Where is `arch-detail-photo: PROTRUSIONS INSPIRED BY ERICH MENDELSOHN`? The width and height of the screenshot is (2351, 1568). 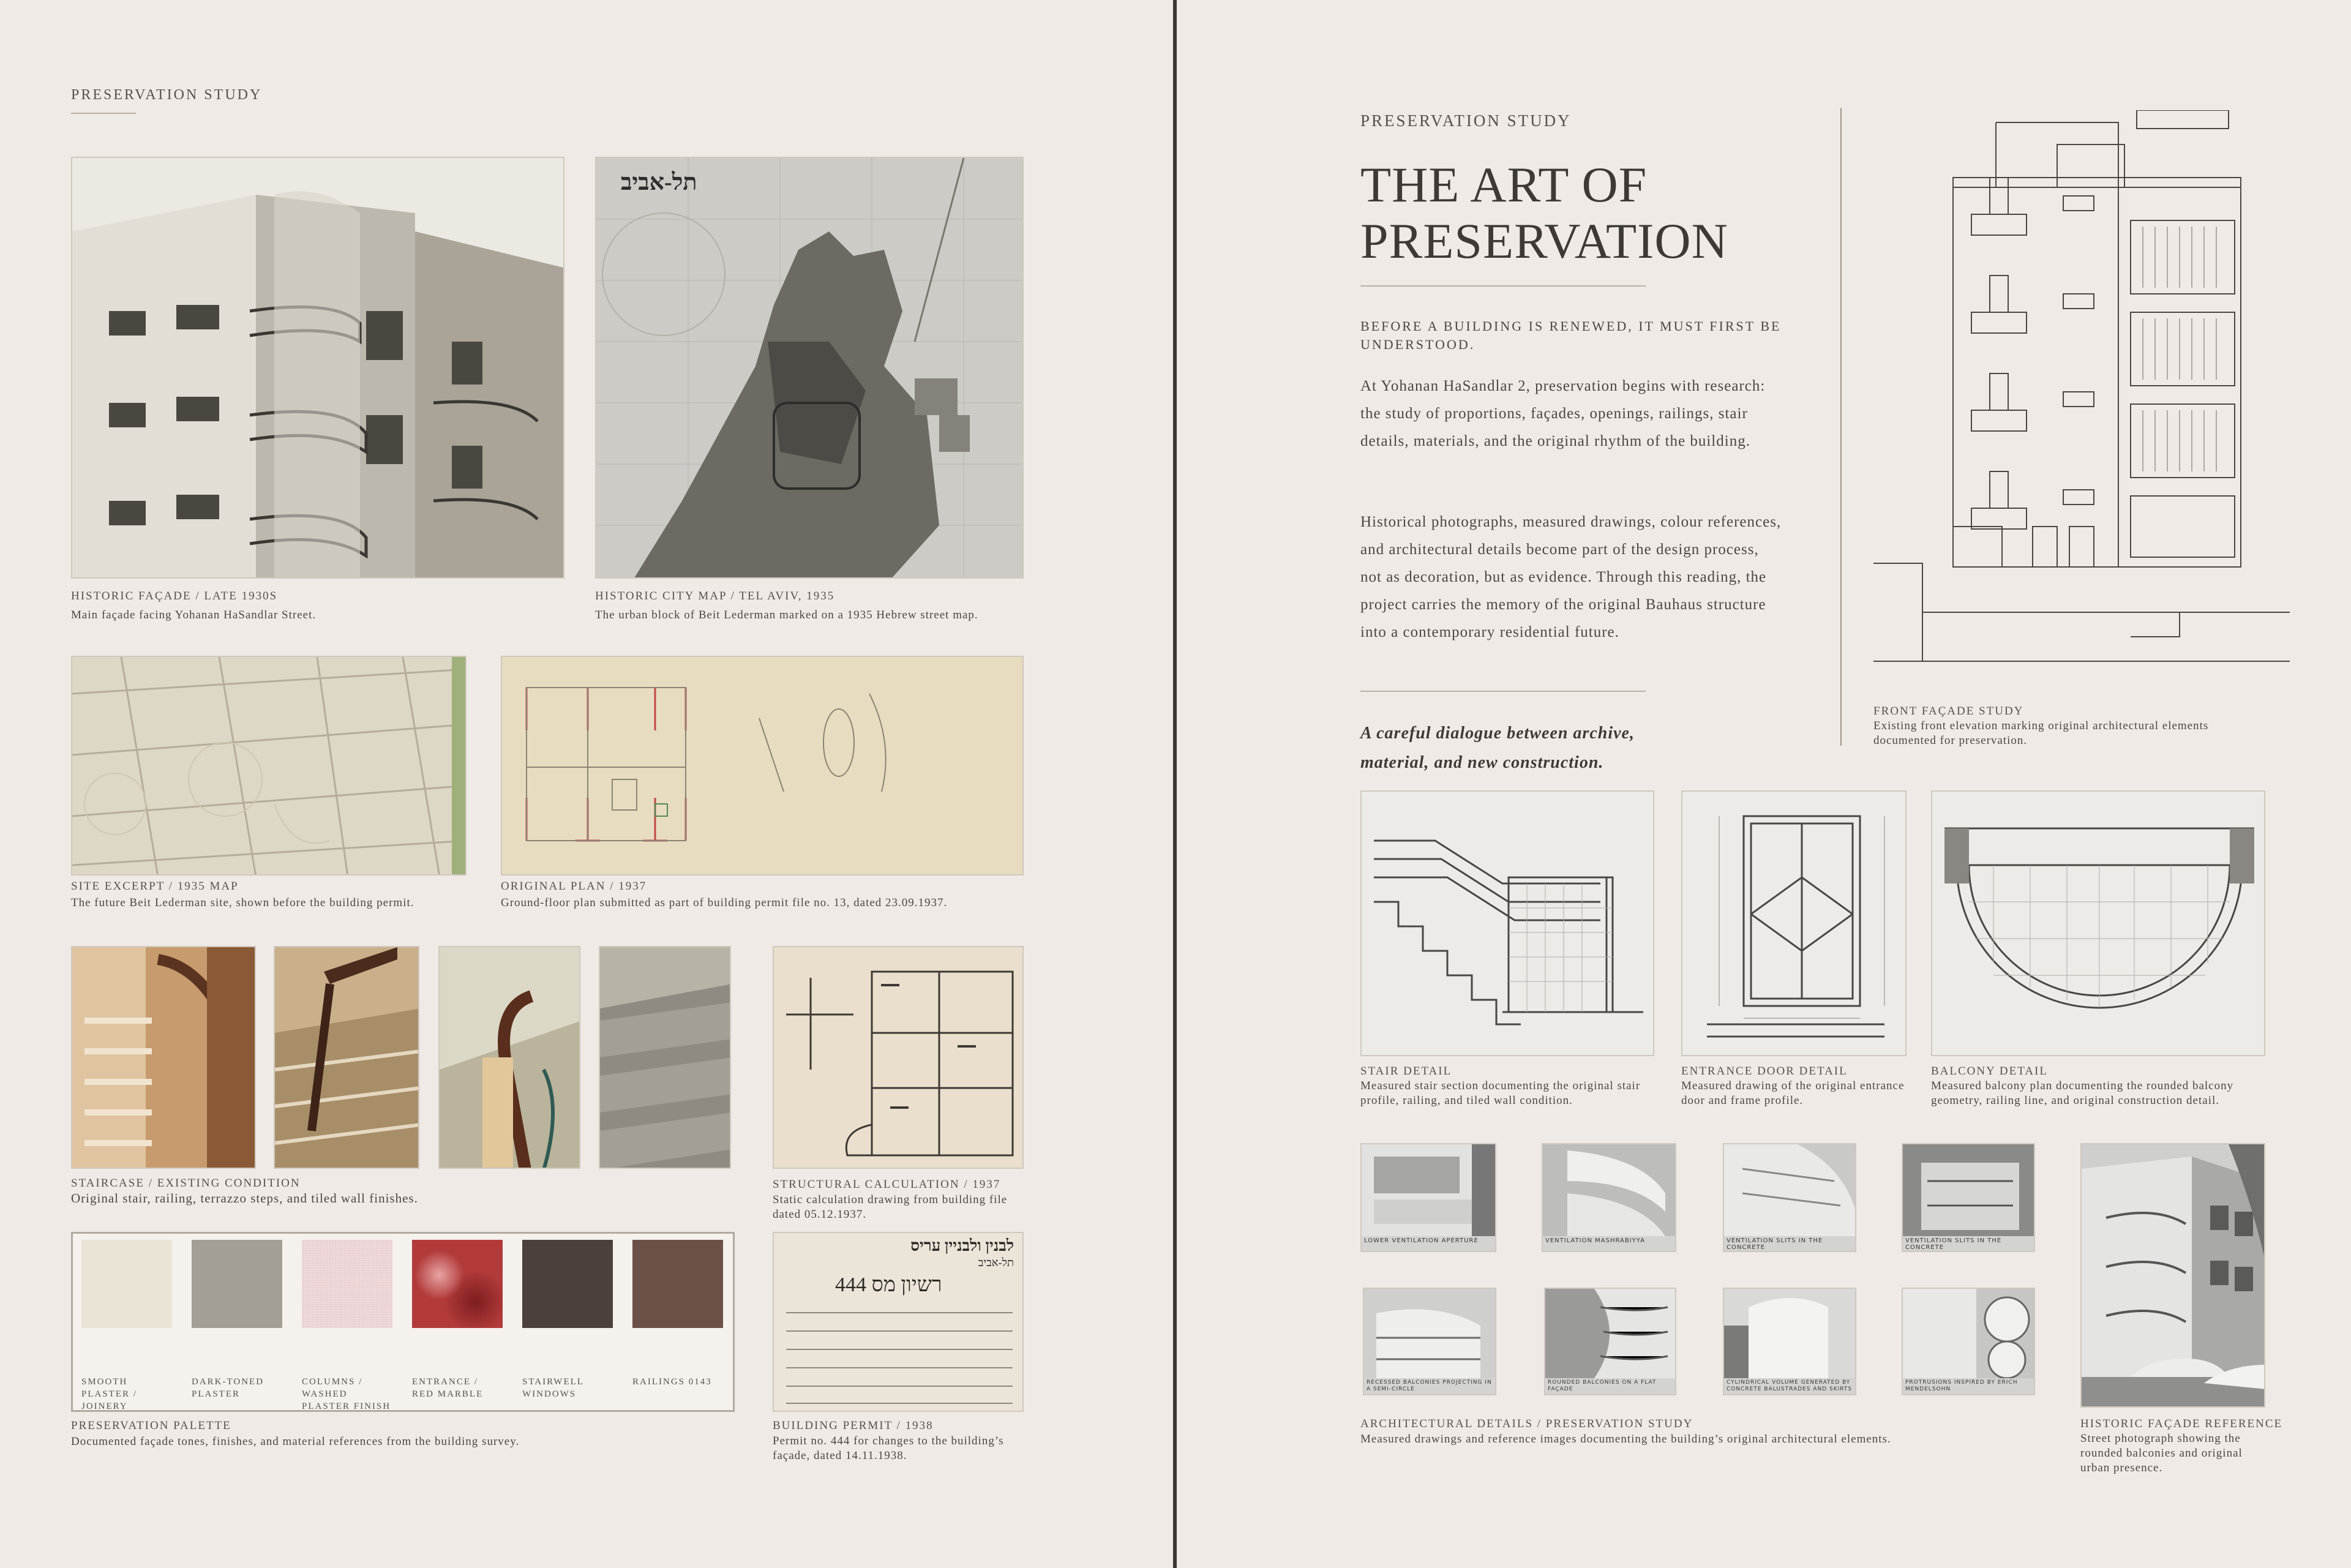
arch-detail-photo: PROTRUSIONS INSPIRED BY ERICH MENDELSOHN is located at coordinates (1968, 1341).